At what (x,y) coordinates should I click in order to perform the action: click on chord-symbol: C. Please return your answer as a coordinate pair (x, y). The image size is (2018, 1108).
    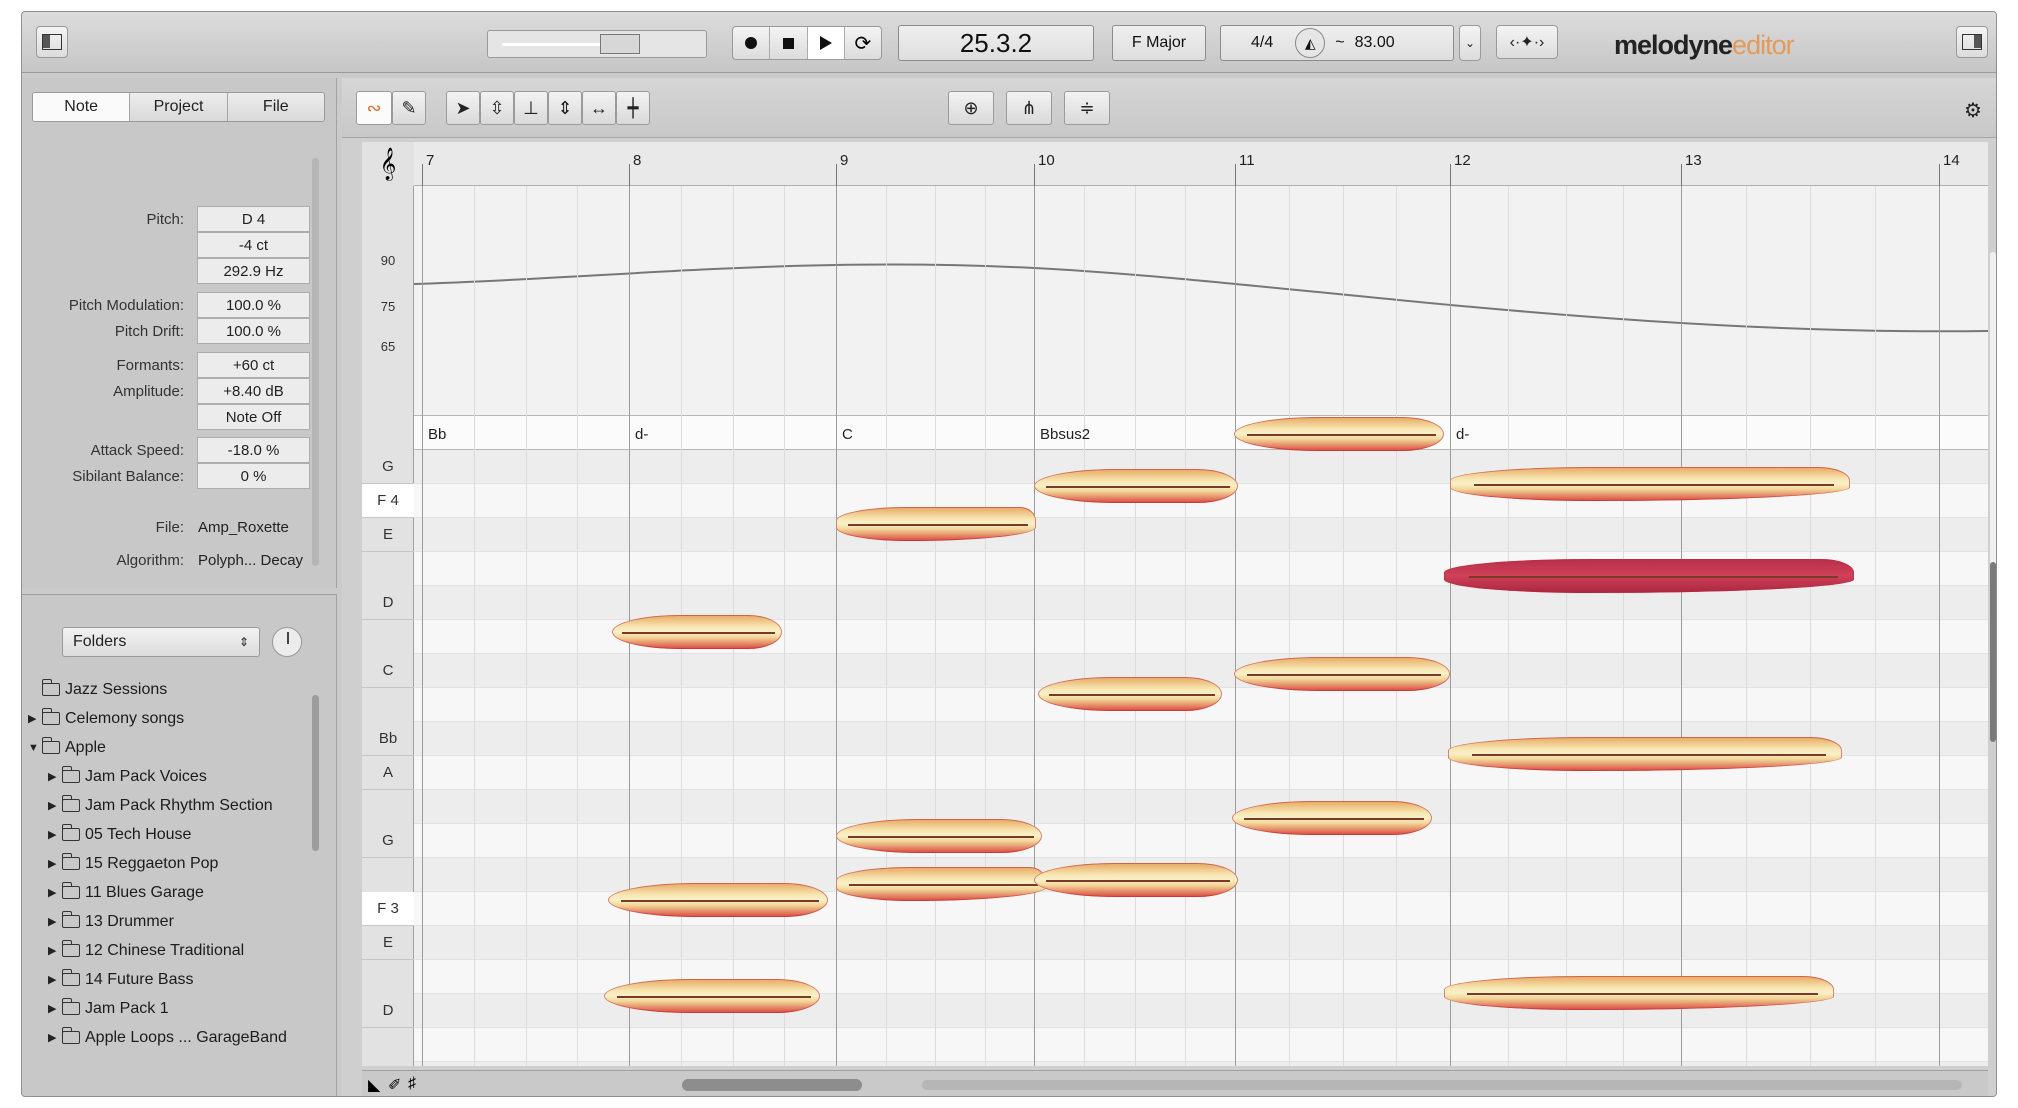
    Looking at the image, I should click on (847, 434).